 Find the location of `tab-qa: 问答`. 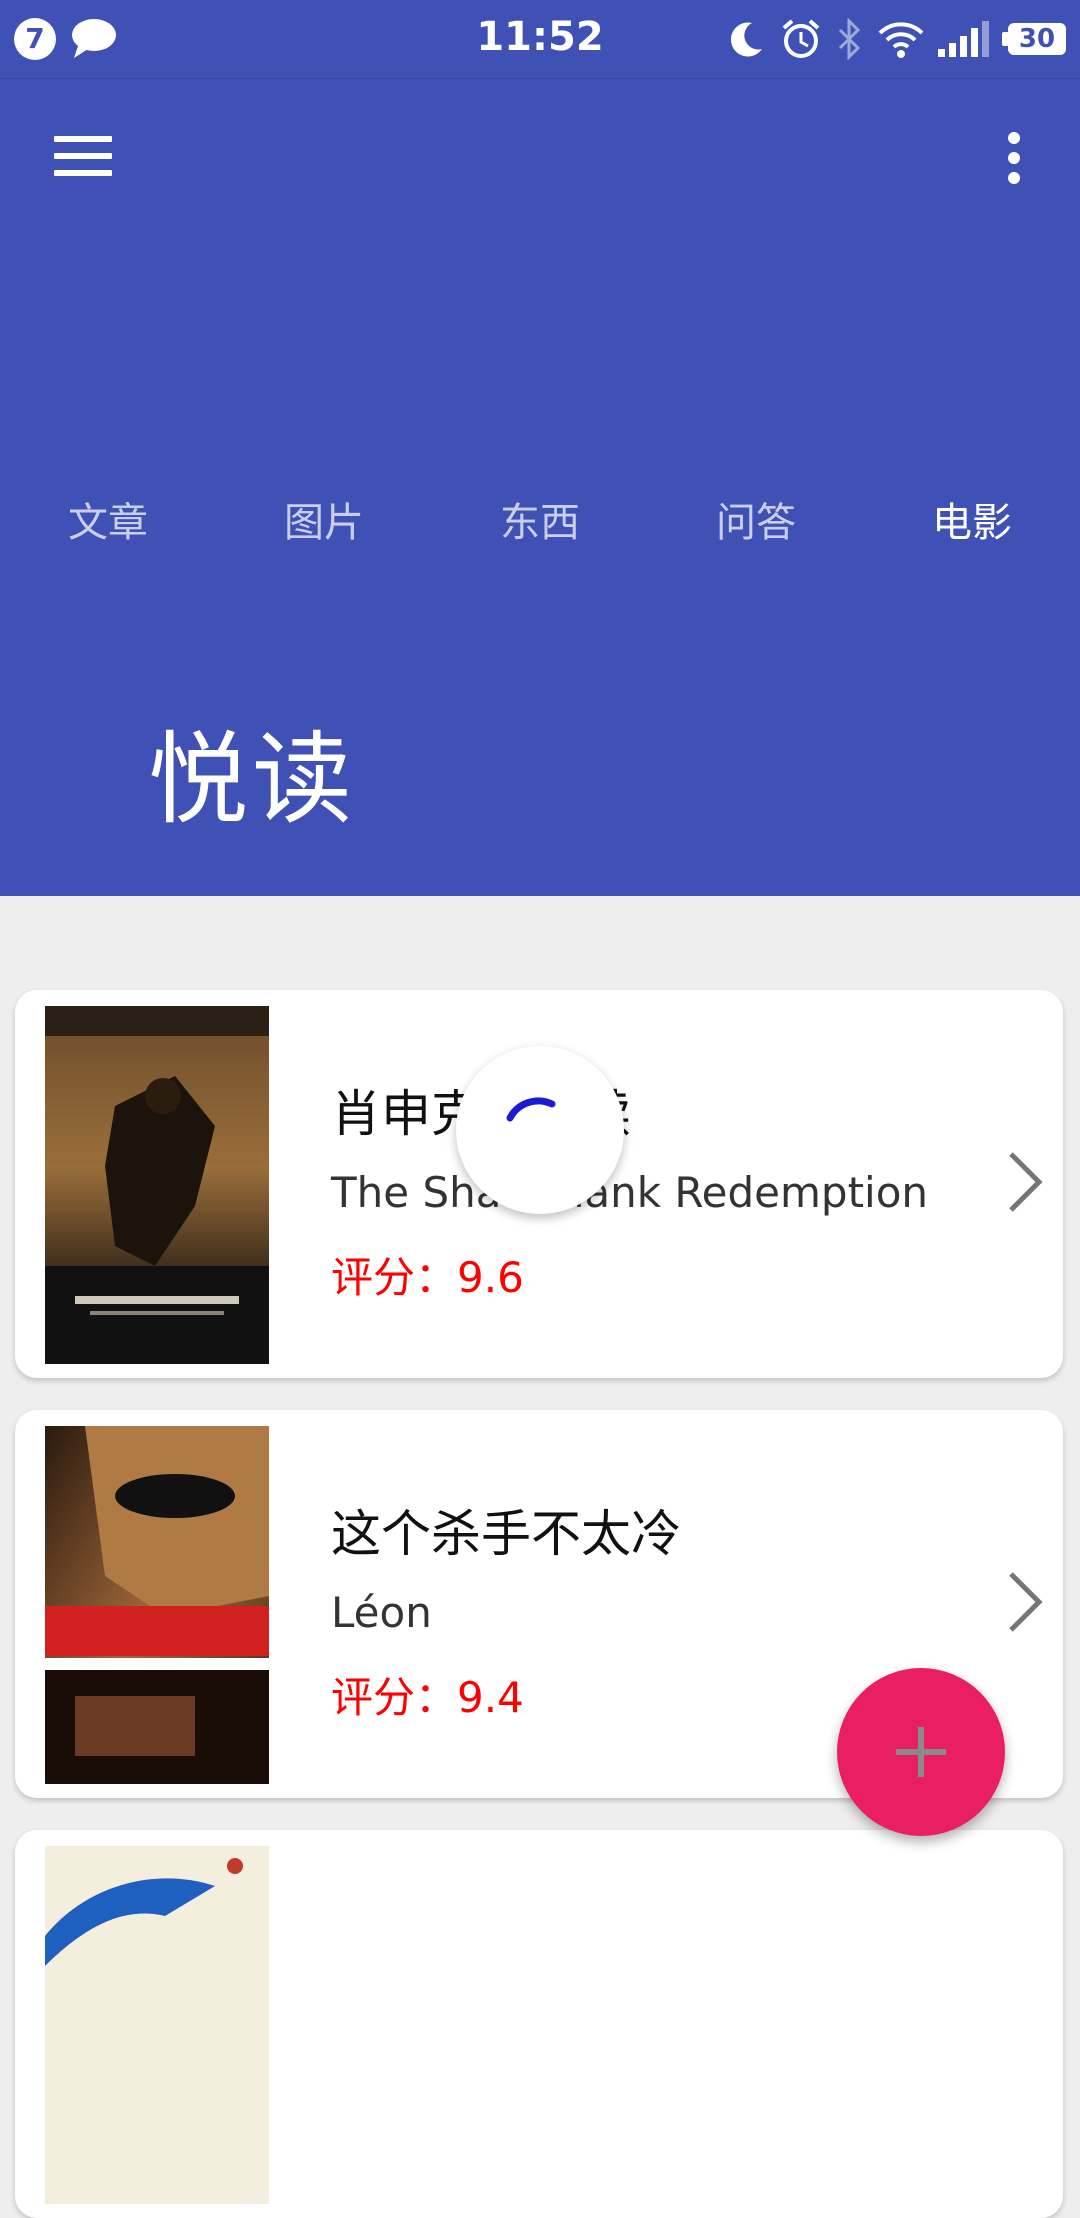

tab-qa: 问答 is located at coordinates (756, 519).